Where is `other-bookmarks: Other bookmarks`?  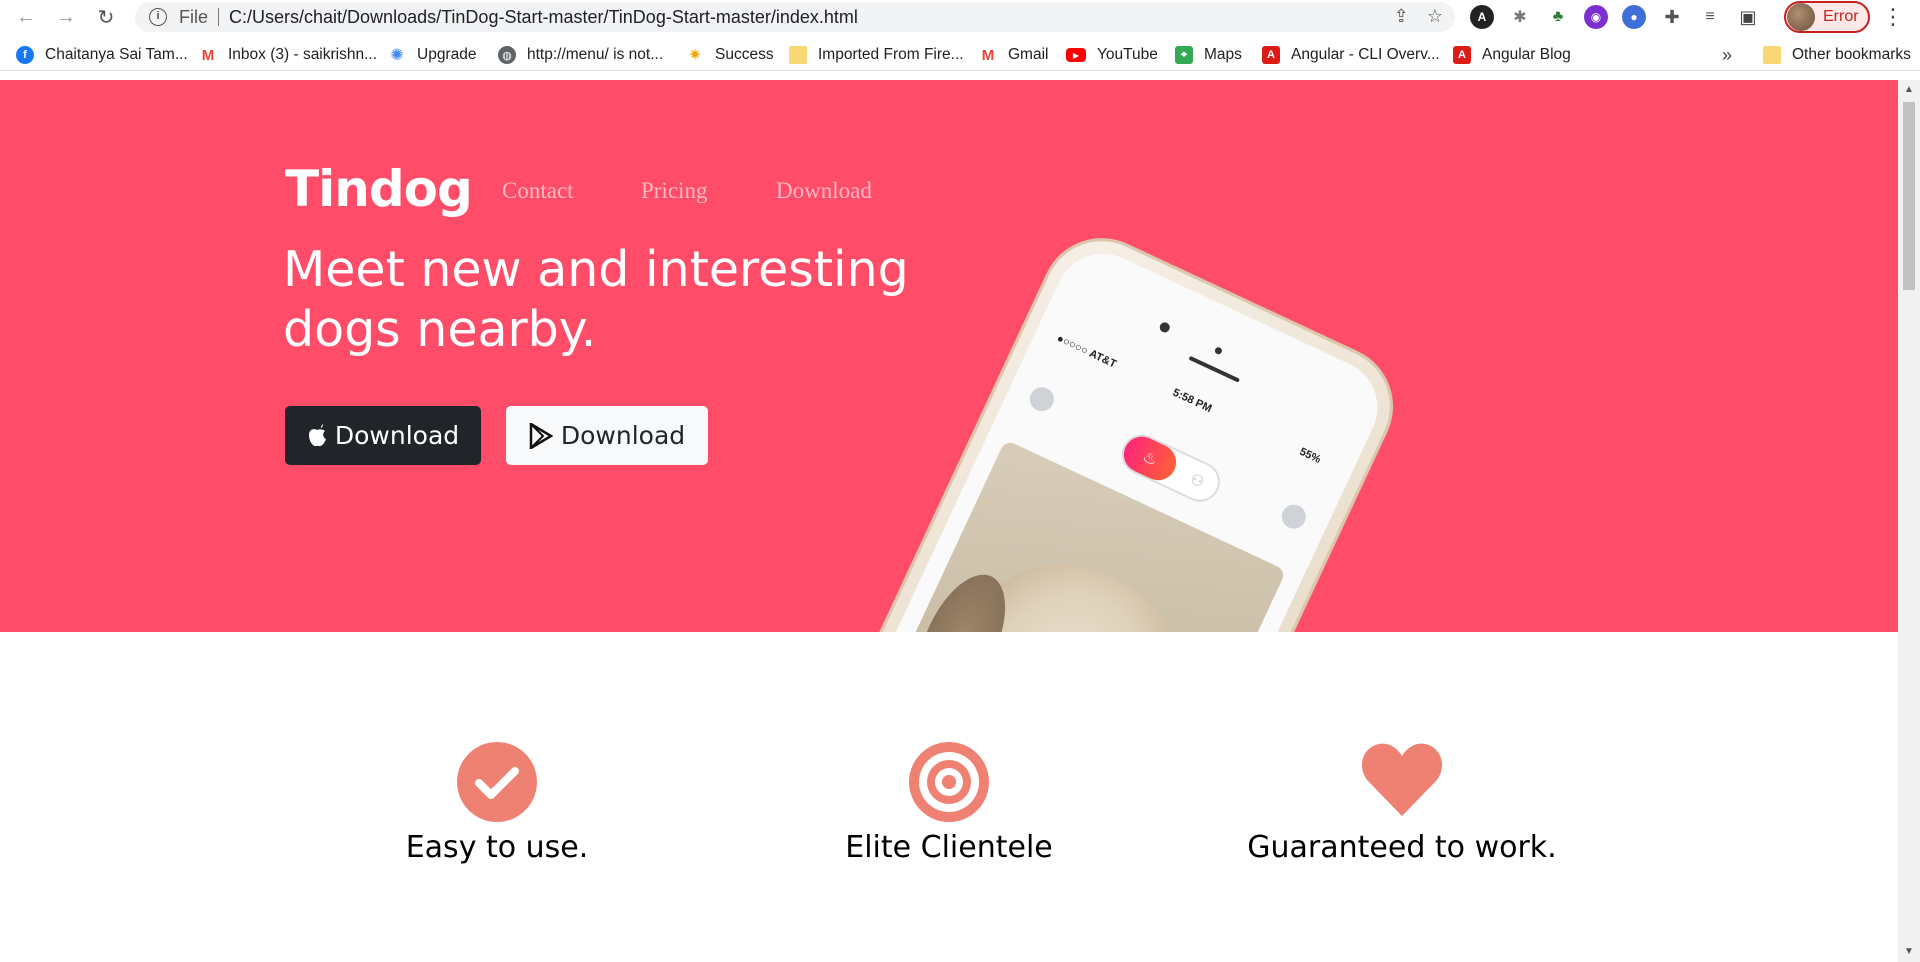
other-bookmarks: Other bookmarks is located at coordinates (1837, 55).